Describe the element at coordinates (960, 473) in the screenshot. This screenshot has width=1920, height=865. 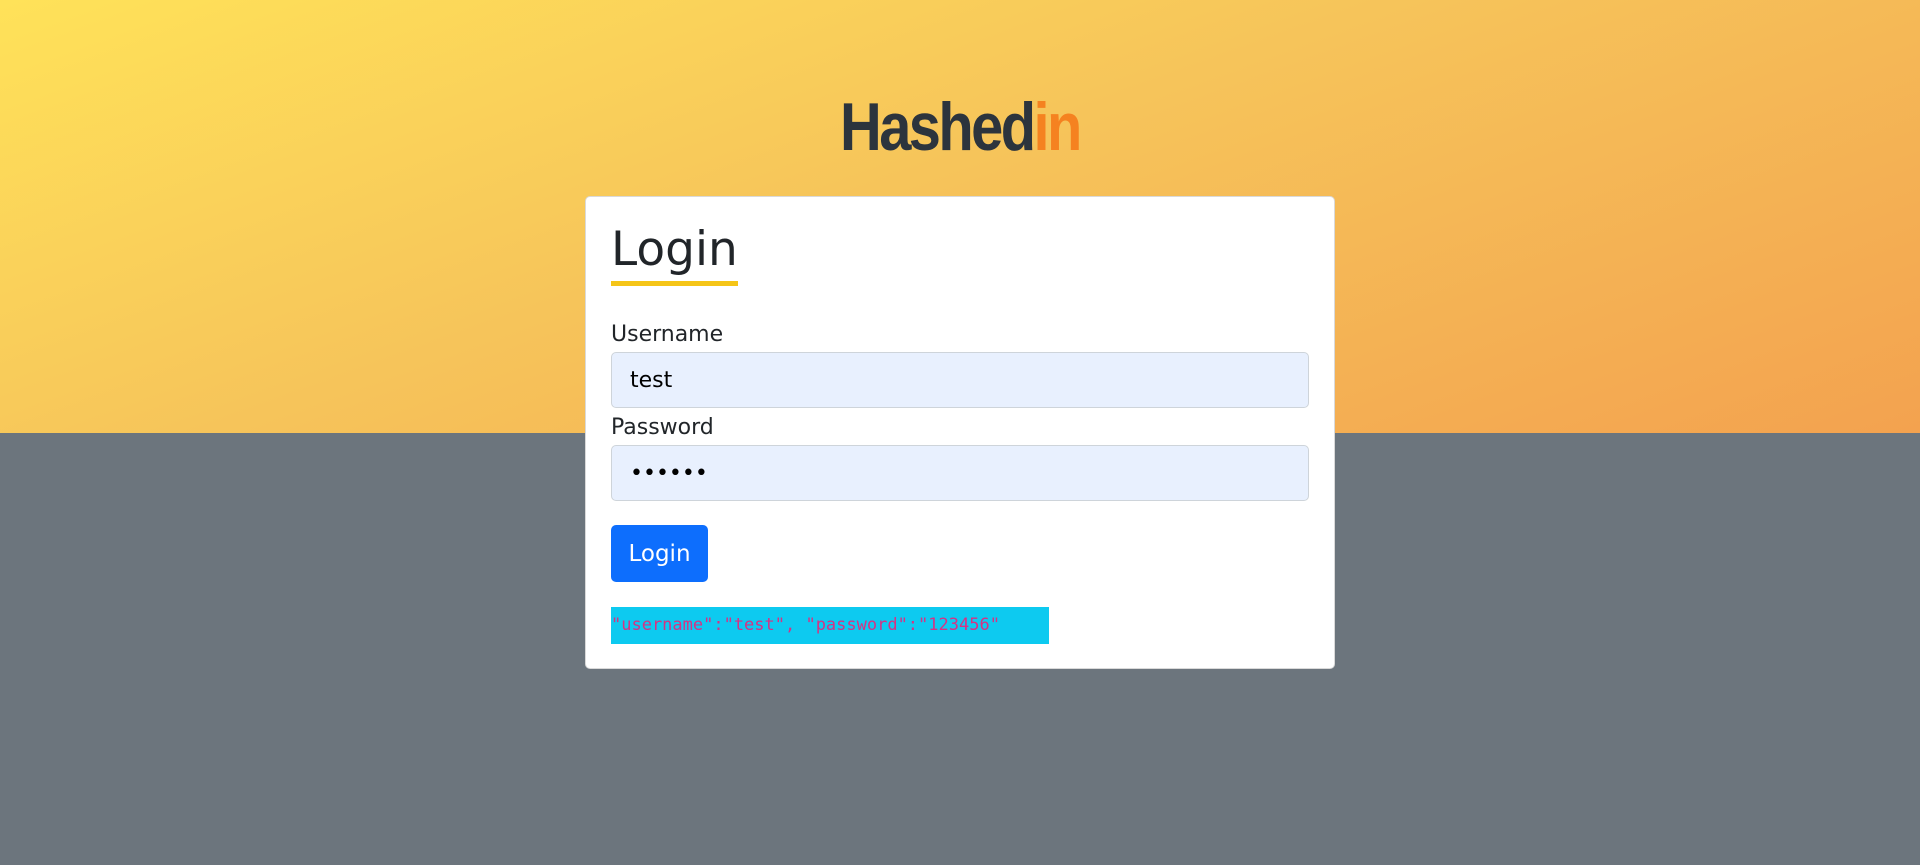
I see `password-input` at that location.